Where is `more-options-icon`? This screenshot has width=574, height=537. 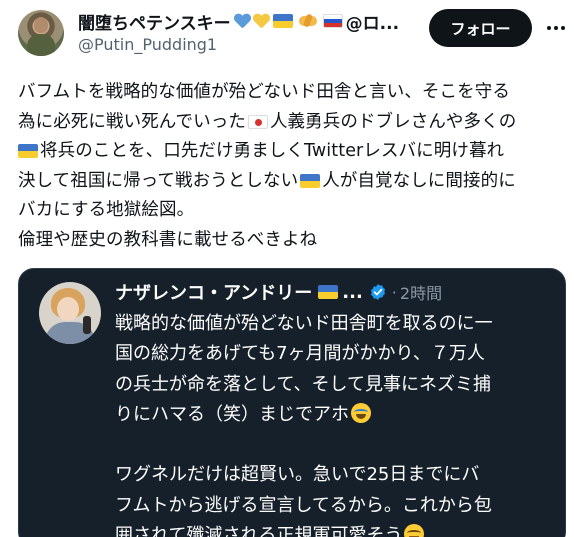 more-options-icon is located at coordinates (556, 28).